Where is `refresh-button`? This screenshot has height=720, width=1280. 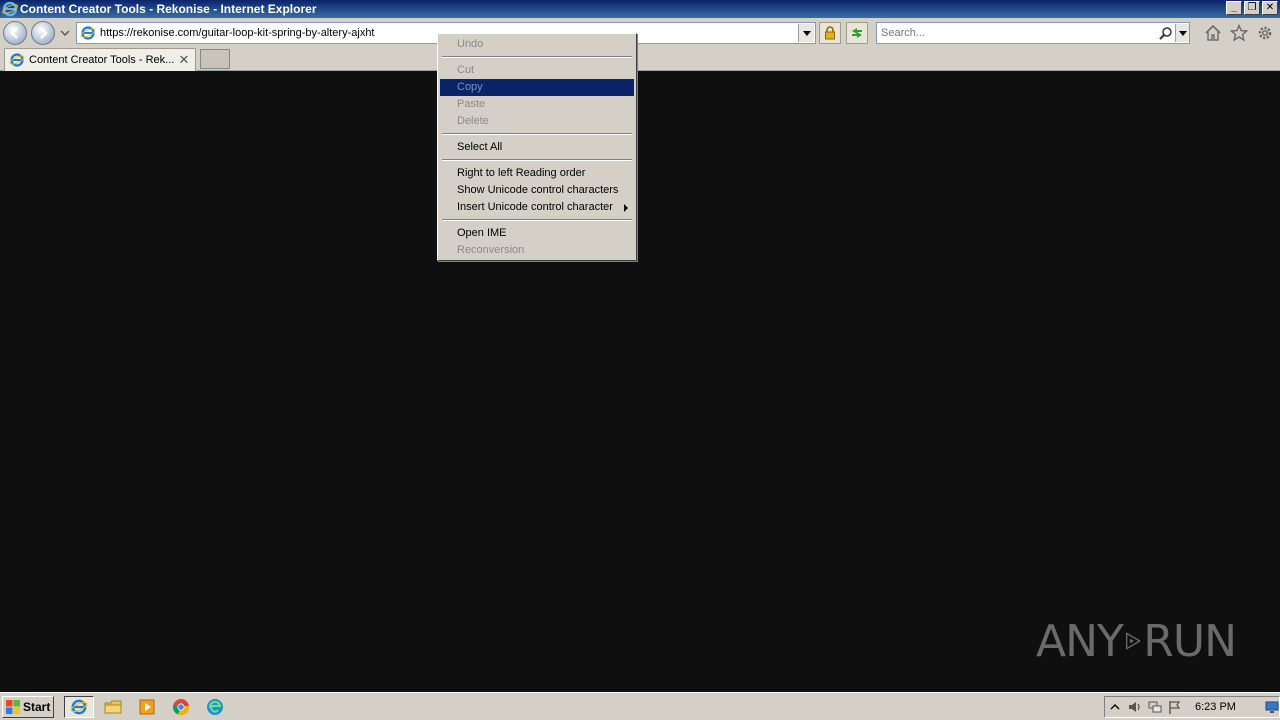
refresh-button is located at coordinates (857, 33).